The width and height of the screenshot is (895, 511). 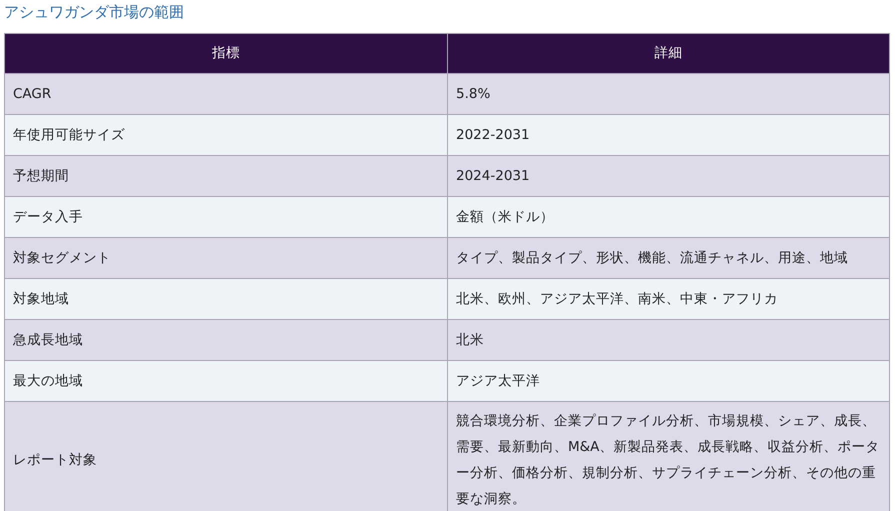 What do you see at coordinates (669, 54) in the screenshot?
I see `column-header: 詳細` at bounding box center [669, 54].